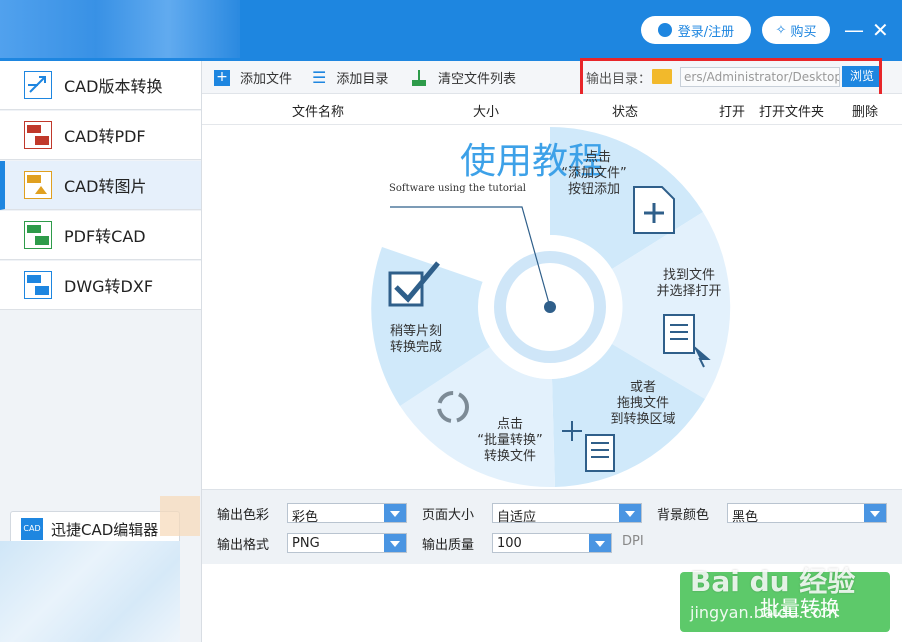  I want to click on step3-line3: 到转换区域, so click(642, 419).